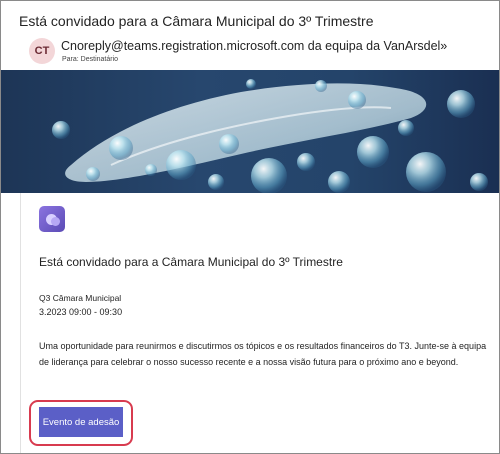  Describe the element at coordinates (52, 219) in the screenshot. I see `teams-icon` at that location.